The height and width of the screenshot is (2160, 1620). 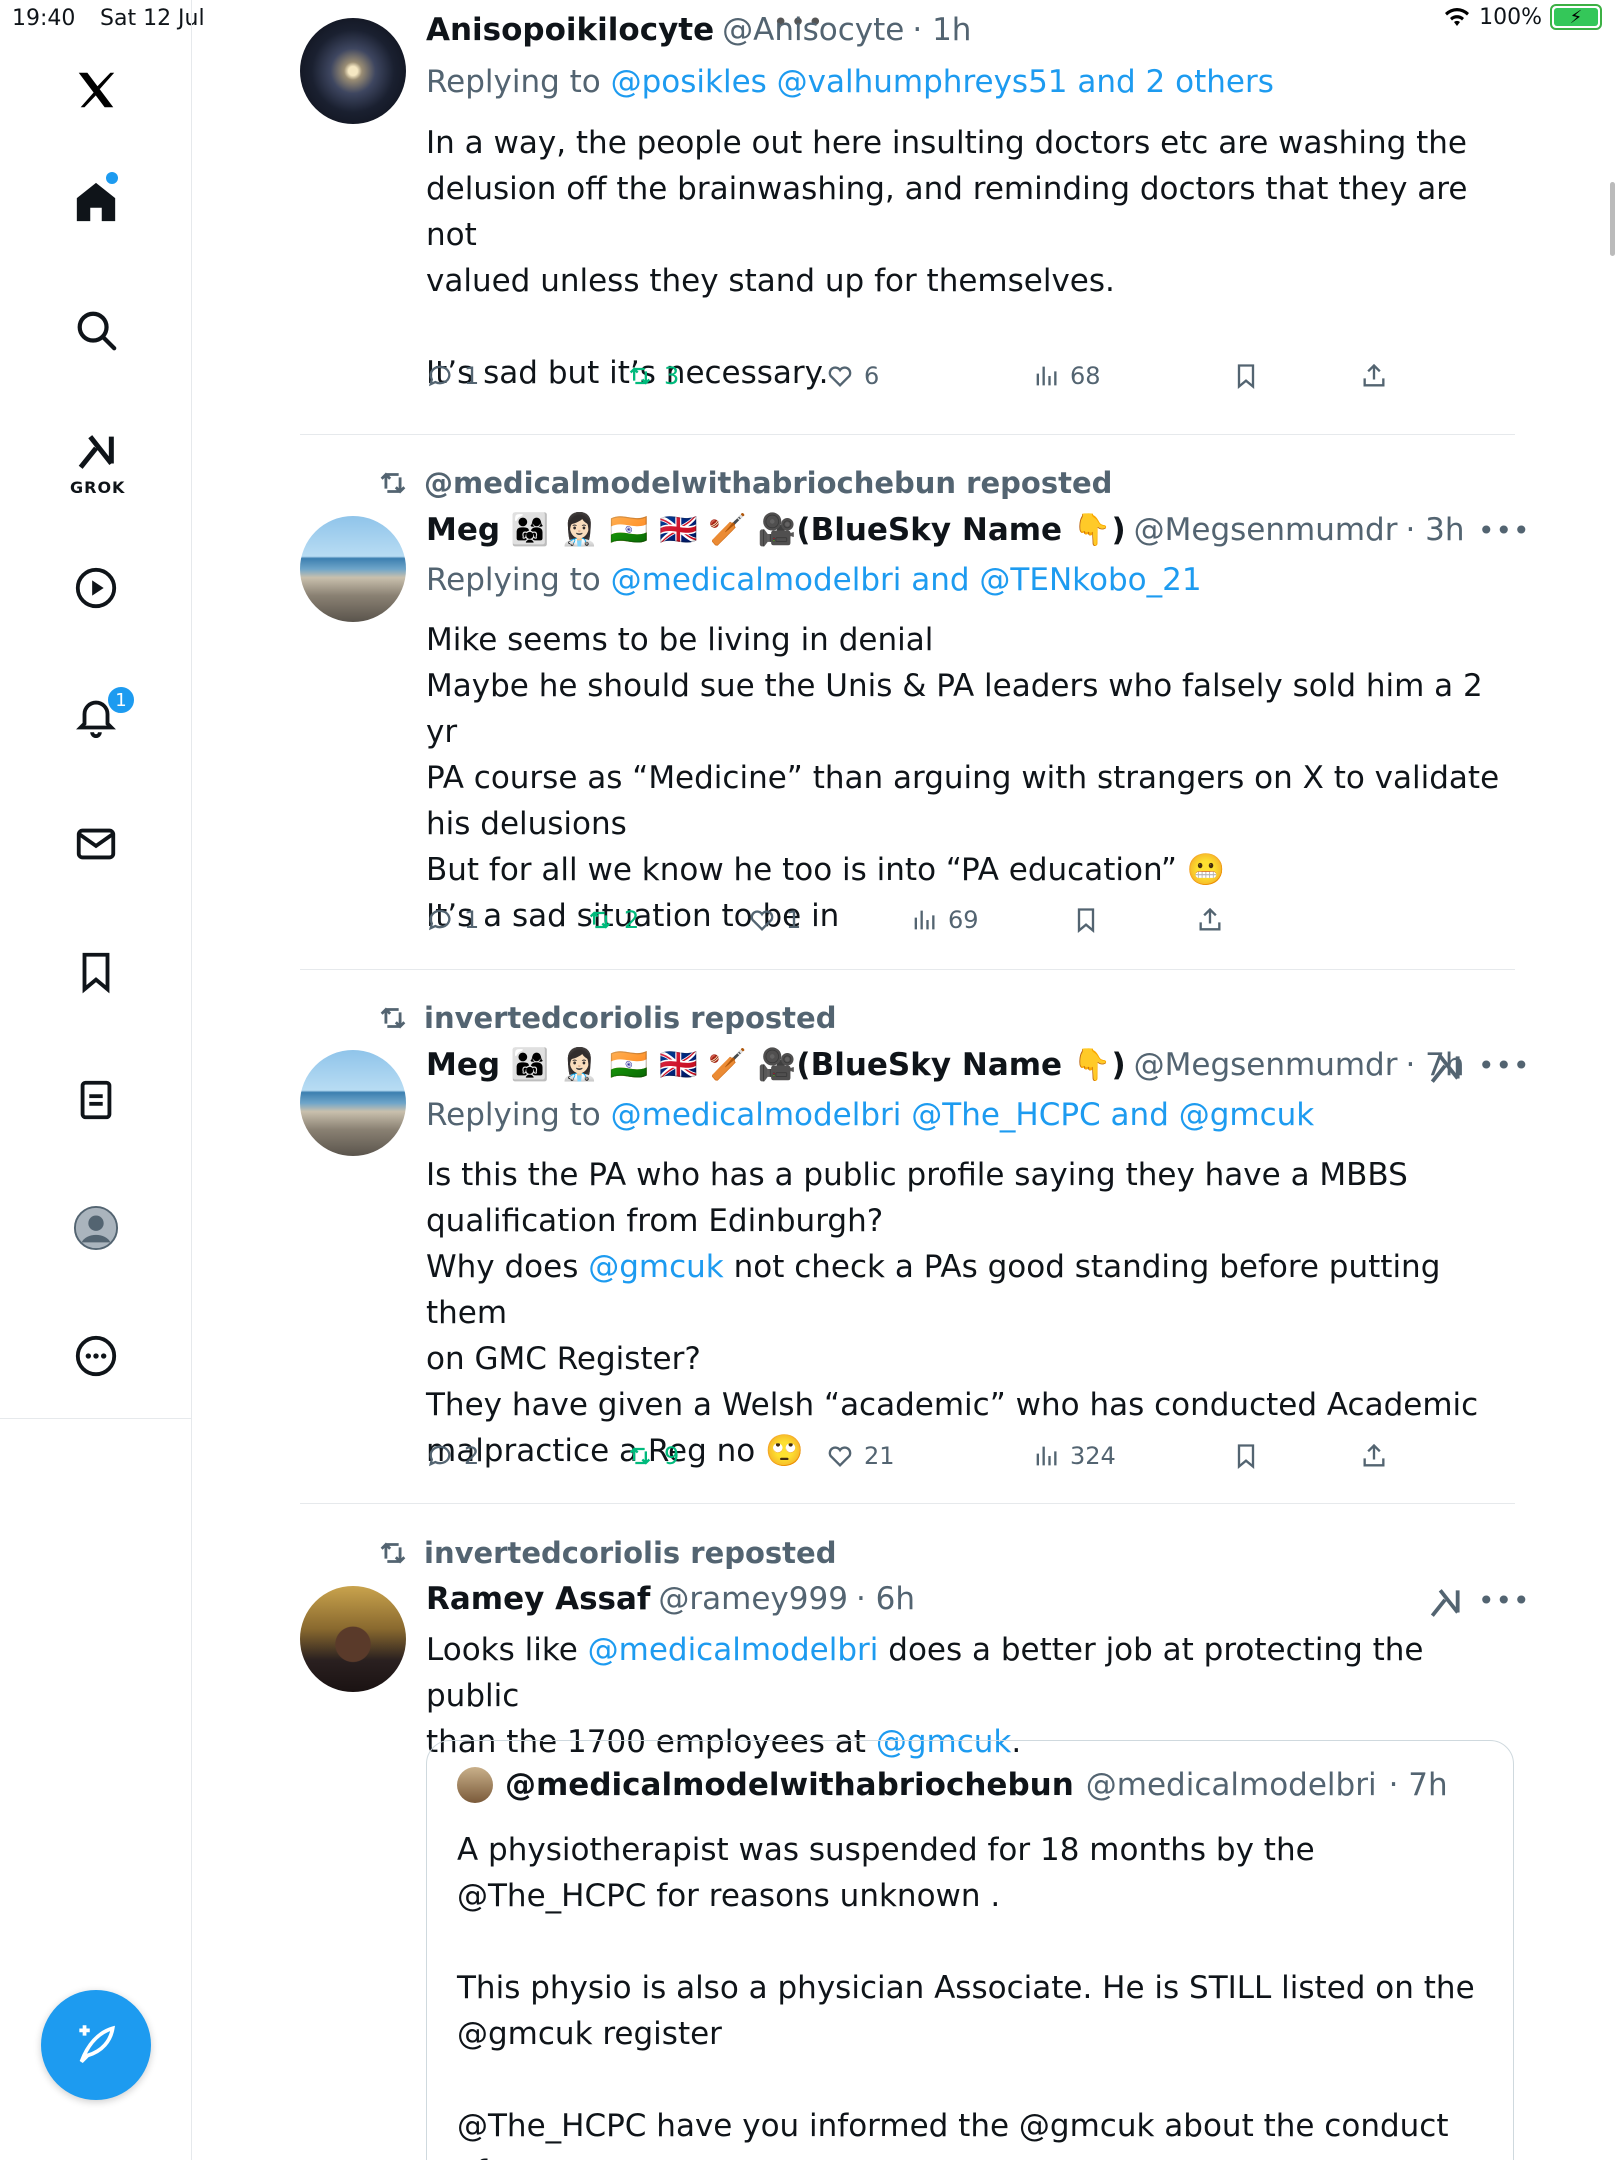 What do you see at coordinates (1066, 376) in the screenshot?
I see `views-button: 68` at bounding box center [1066, 376].